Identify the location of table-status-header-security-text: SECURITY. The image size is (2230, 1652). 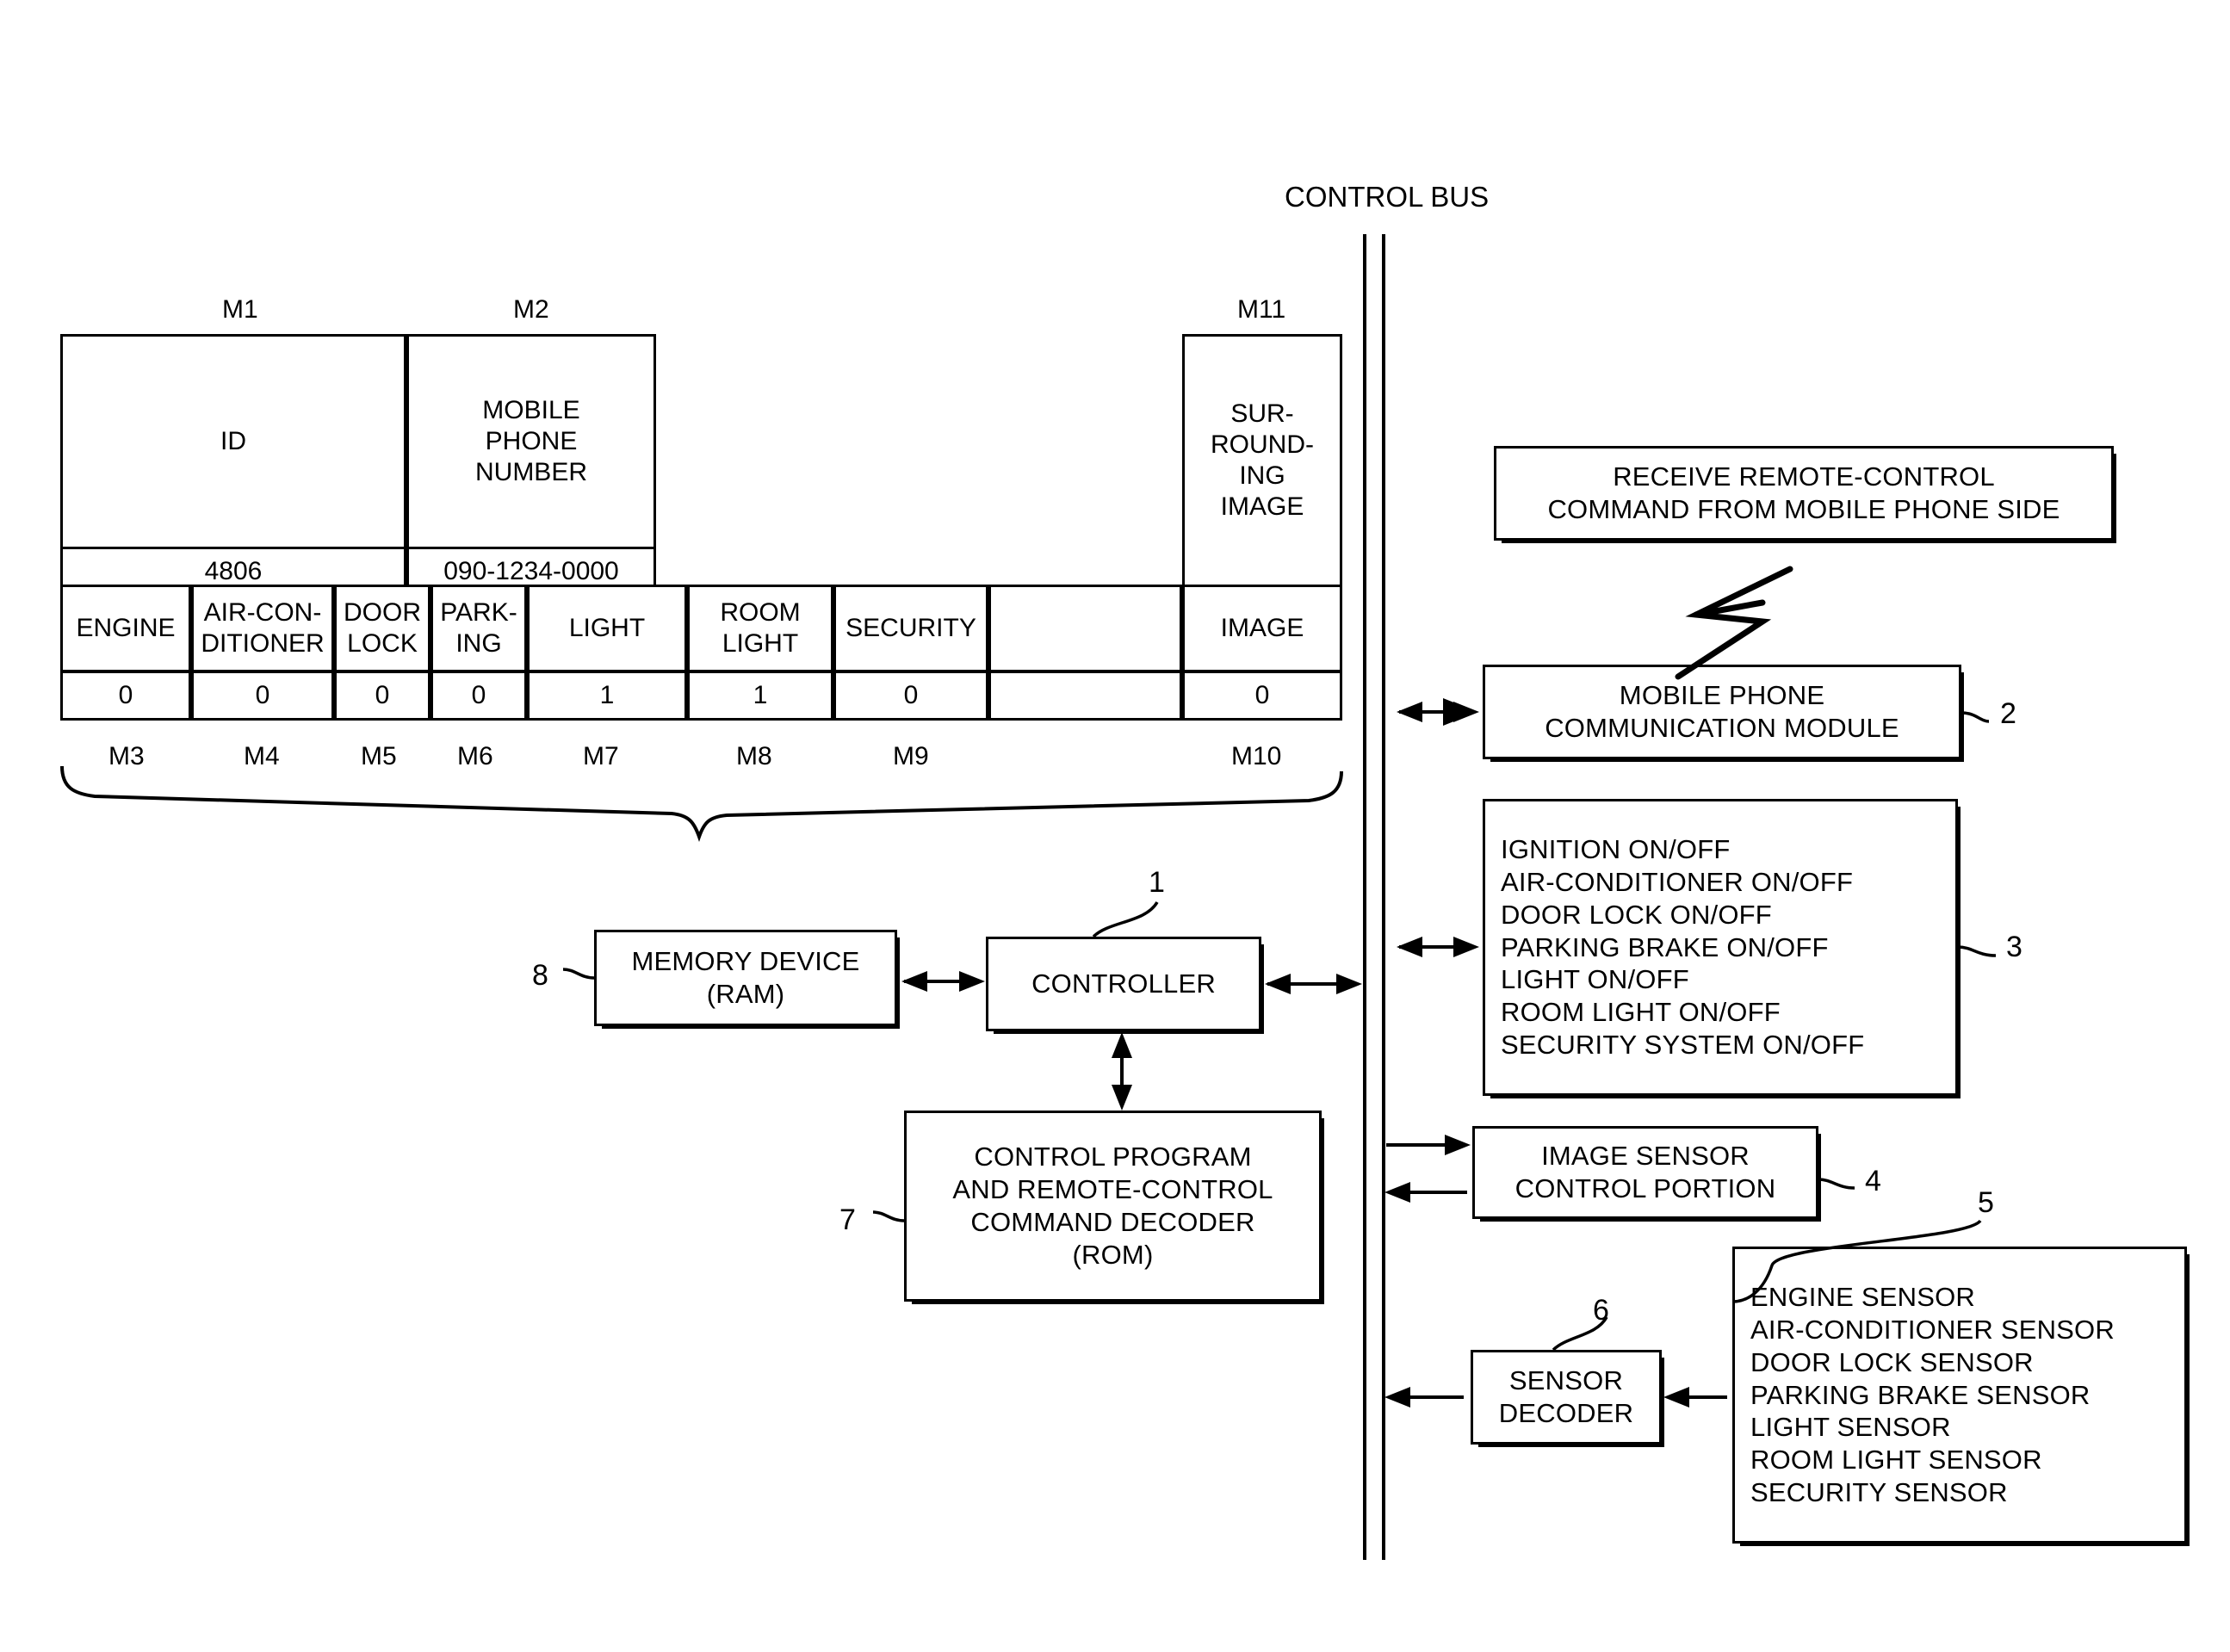
(911, 628).